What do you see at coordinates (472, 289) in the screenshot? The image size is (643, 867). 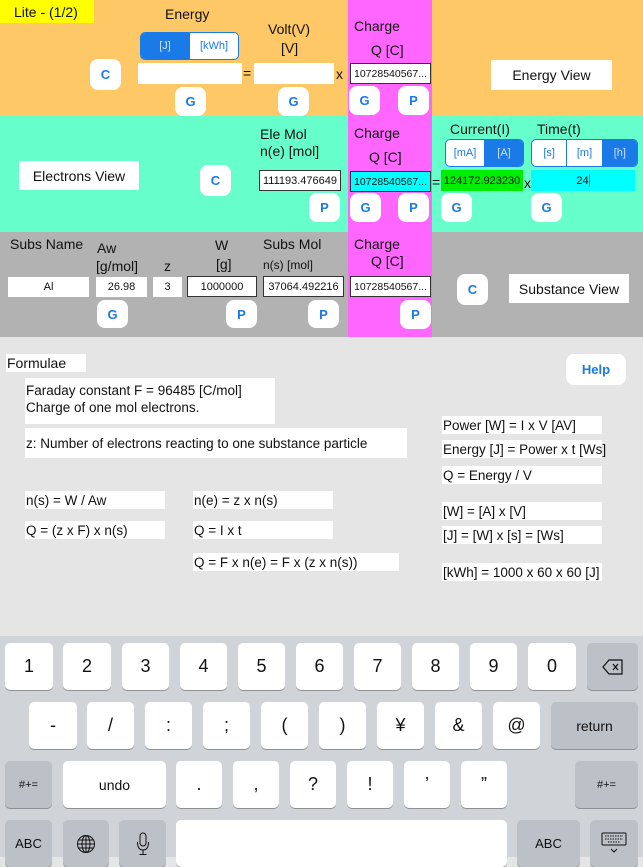 I see `substance-clear-button: C` at bounding box center [472, 289].